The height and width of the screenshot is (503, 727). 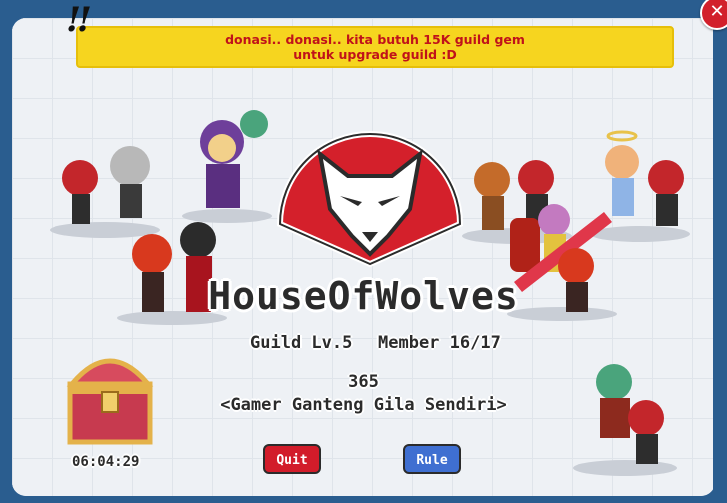 I want to click on exclamation-mark: !!, so click(x=79, y=20).